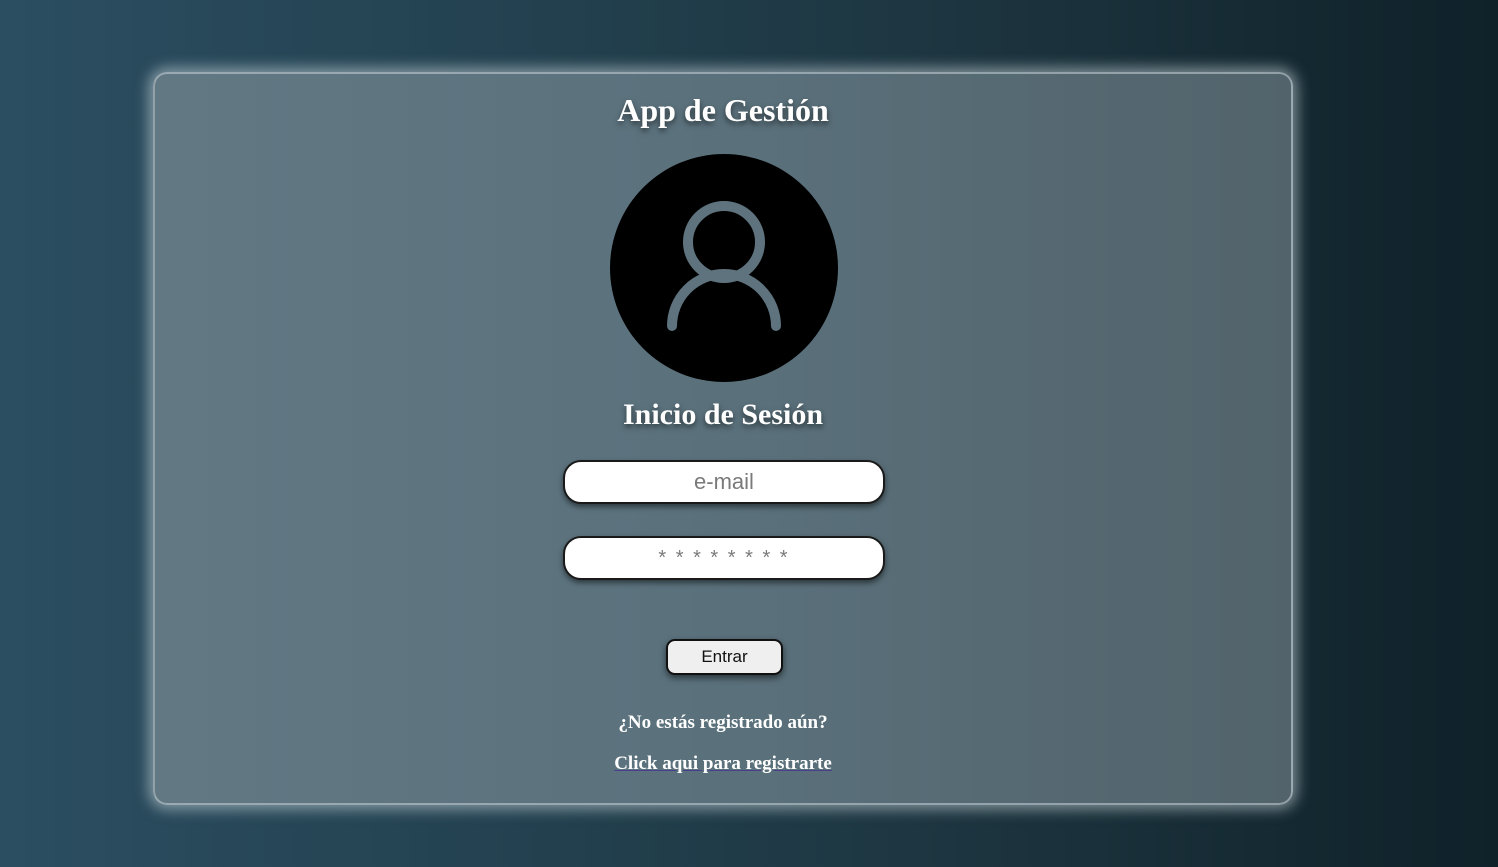 The height and width of the screenshot is (867, 1498). What do you see at coordinates (724, 558) in the screenshot?
I see `password-field` at bounding box center [724, 558].